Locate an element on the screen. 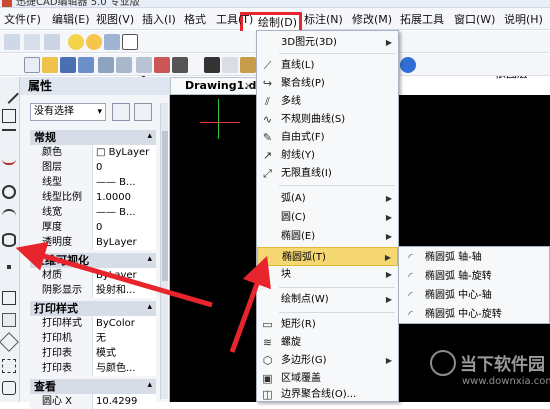  save-as-icon is located at coordinates (86, 65).